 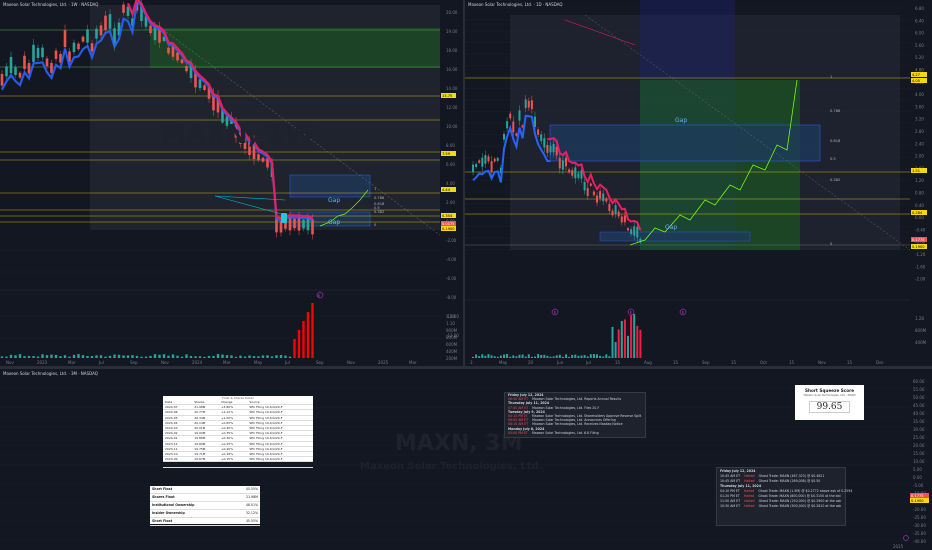 What do you see at coordinates (730, 506) in the screenshot?
I see `alert-time: 10:30 AM ET` at bounding box center [730, 506].